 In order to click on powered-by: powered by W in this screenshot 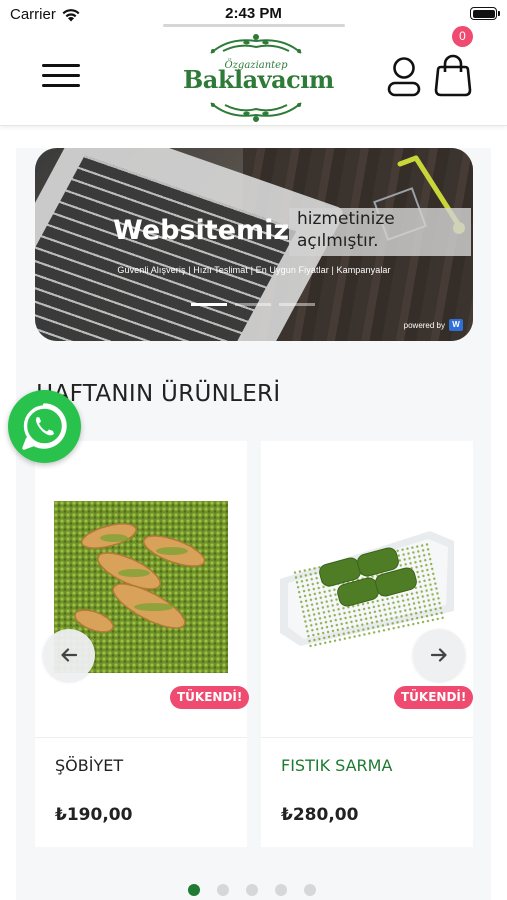, I will do `click(433, 325)`.